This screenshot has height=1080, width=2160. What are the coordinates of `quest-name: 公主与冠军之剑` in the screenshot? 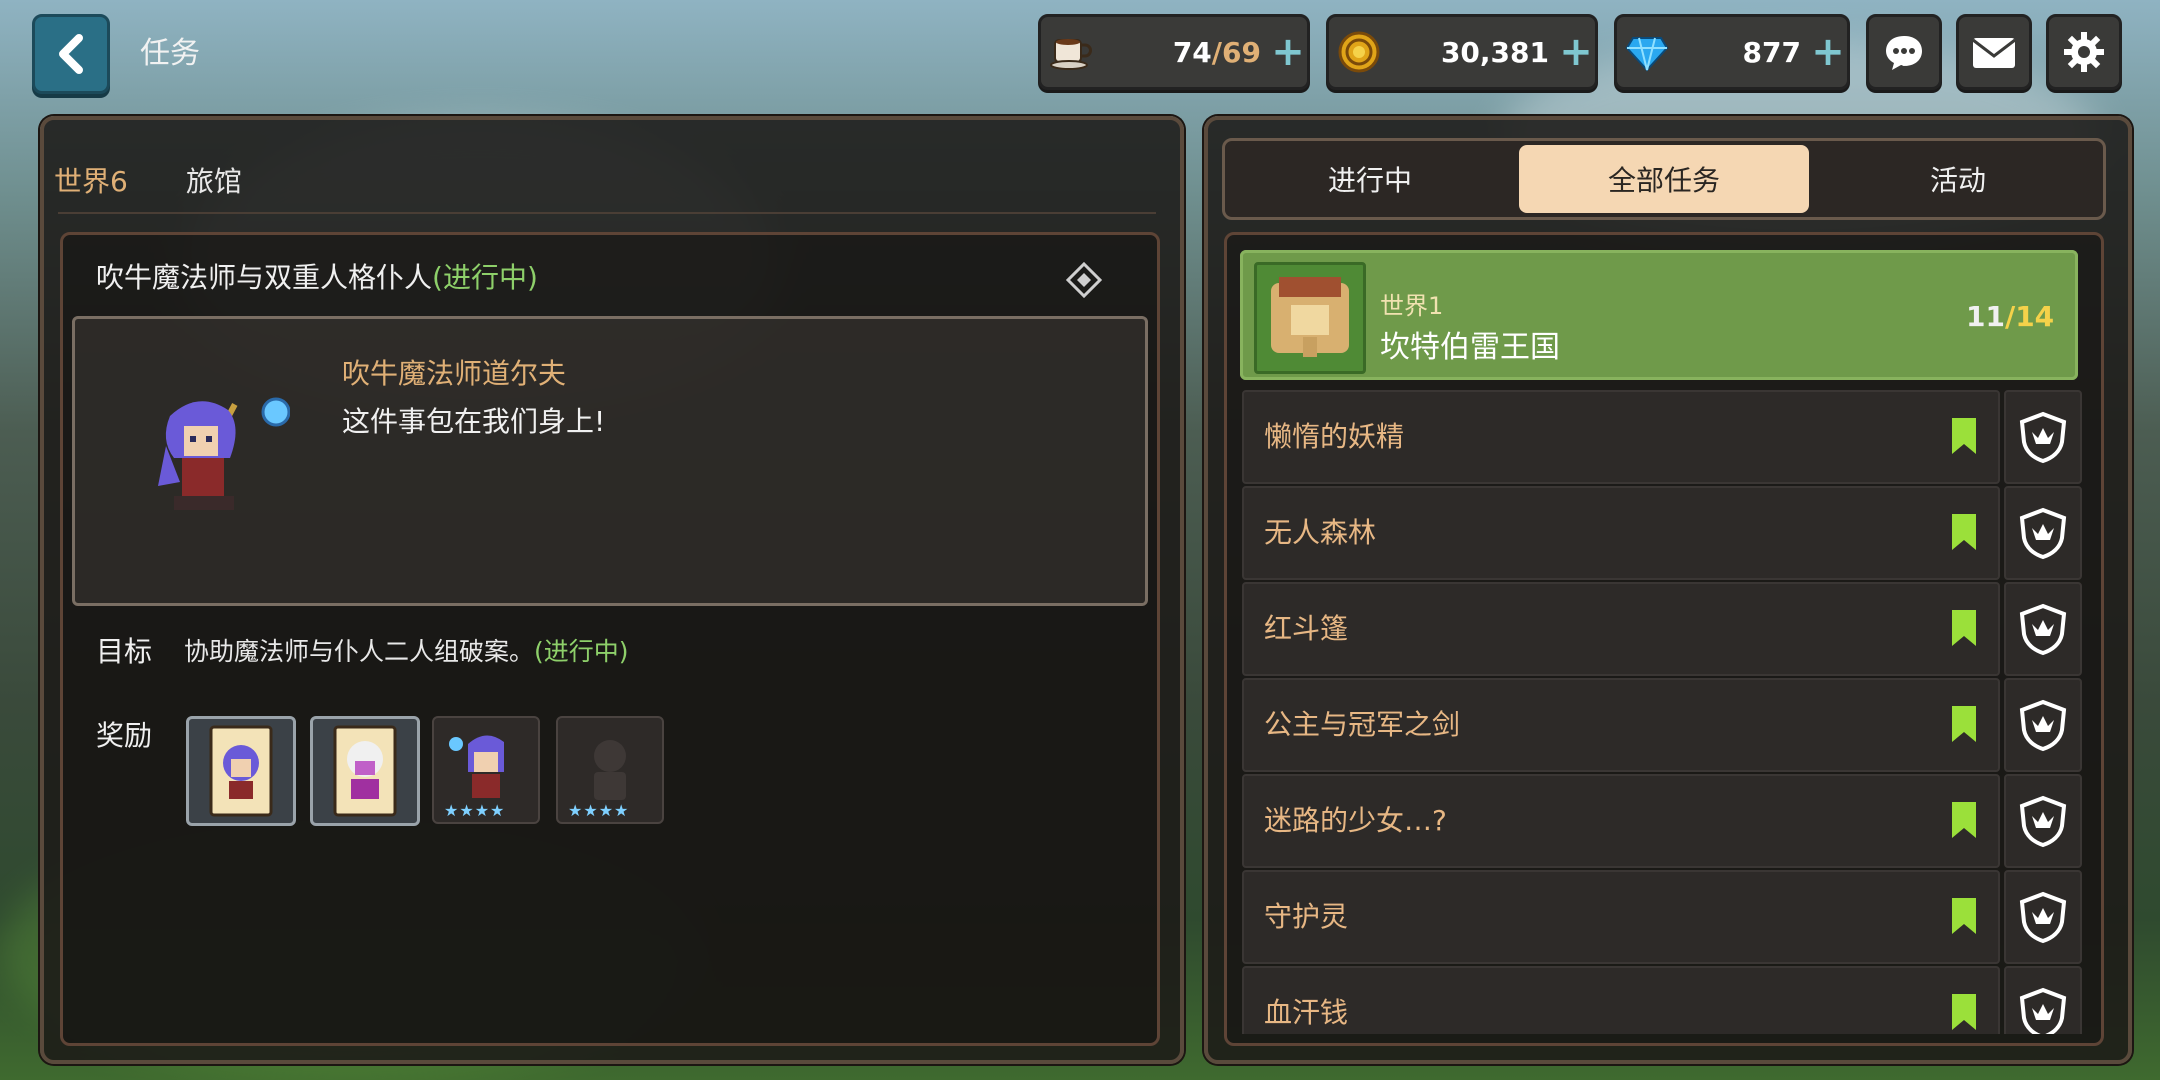 It's located at (1362, 724).